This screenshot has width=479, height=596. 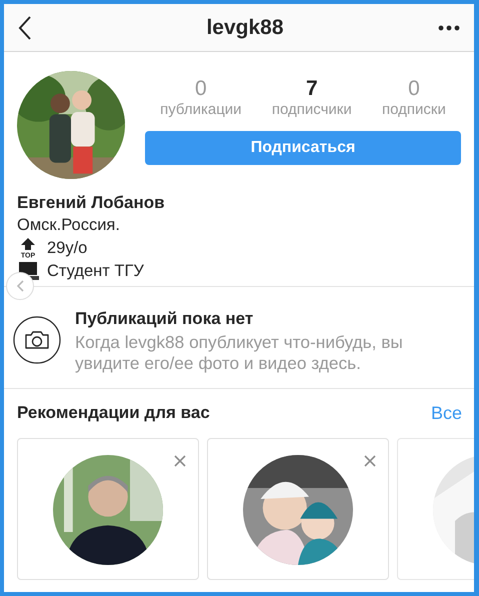 What do you see at coordinates (449, 27) in the screenshot?
I see `more-icon` at bounding box center [449, 27].